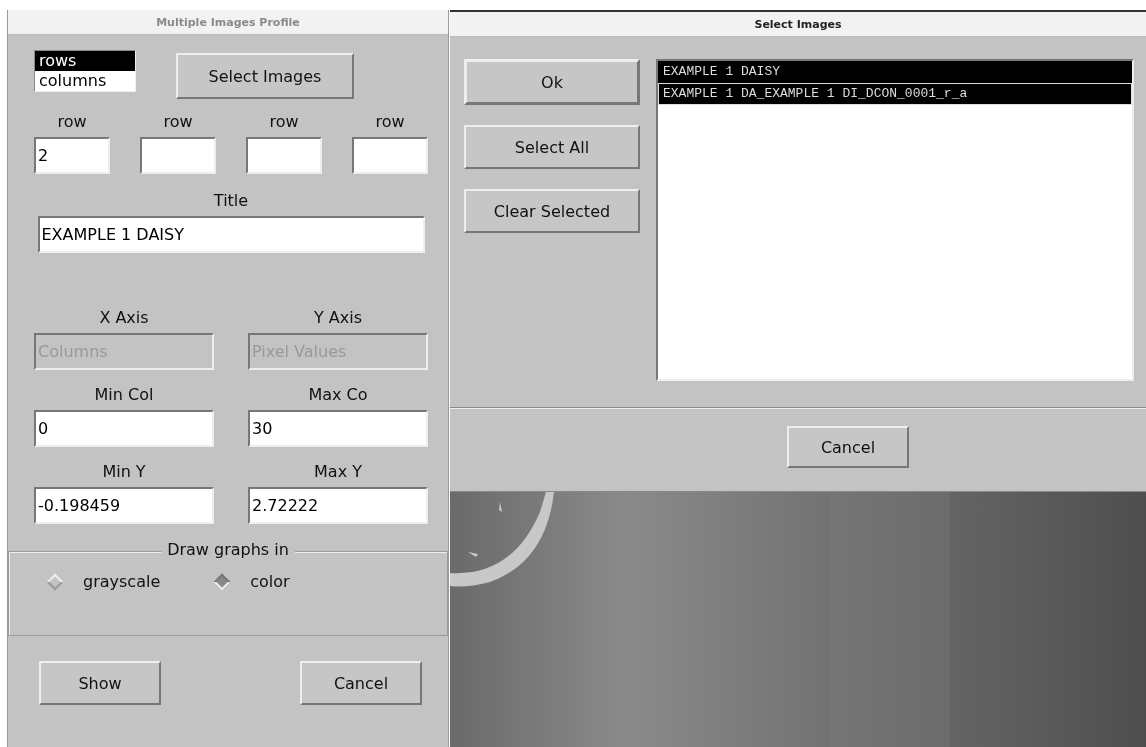 Image resolution: width=1146 pixels, height=747 pixels. I want to click on input-field: 0, so click(124, 428).